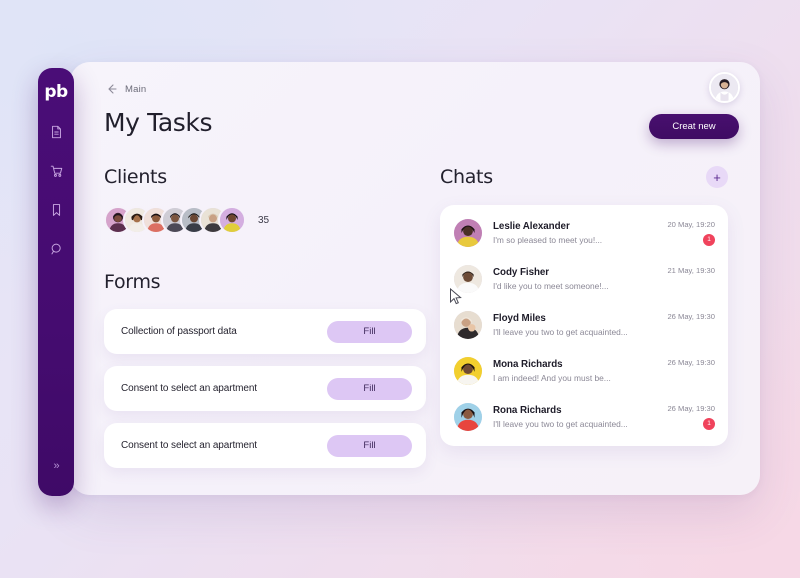 This screenshot has width=800, height=578. I want to click on sidebar-item-saved, so click(56, 210).